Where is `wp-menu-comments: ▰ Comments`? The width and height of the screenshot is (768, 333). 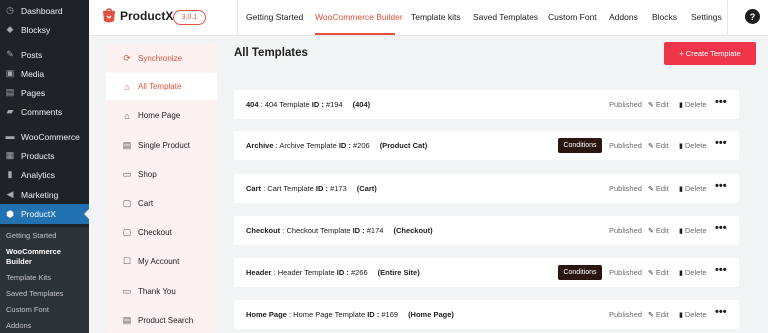 wp-menu-comments: ▰ Comments is located at coordinates (44, 111).